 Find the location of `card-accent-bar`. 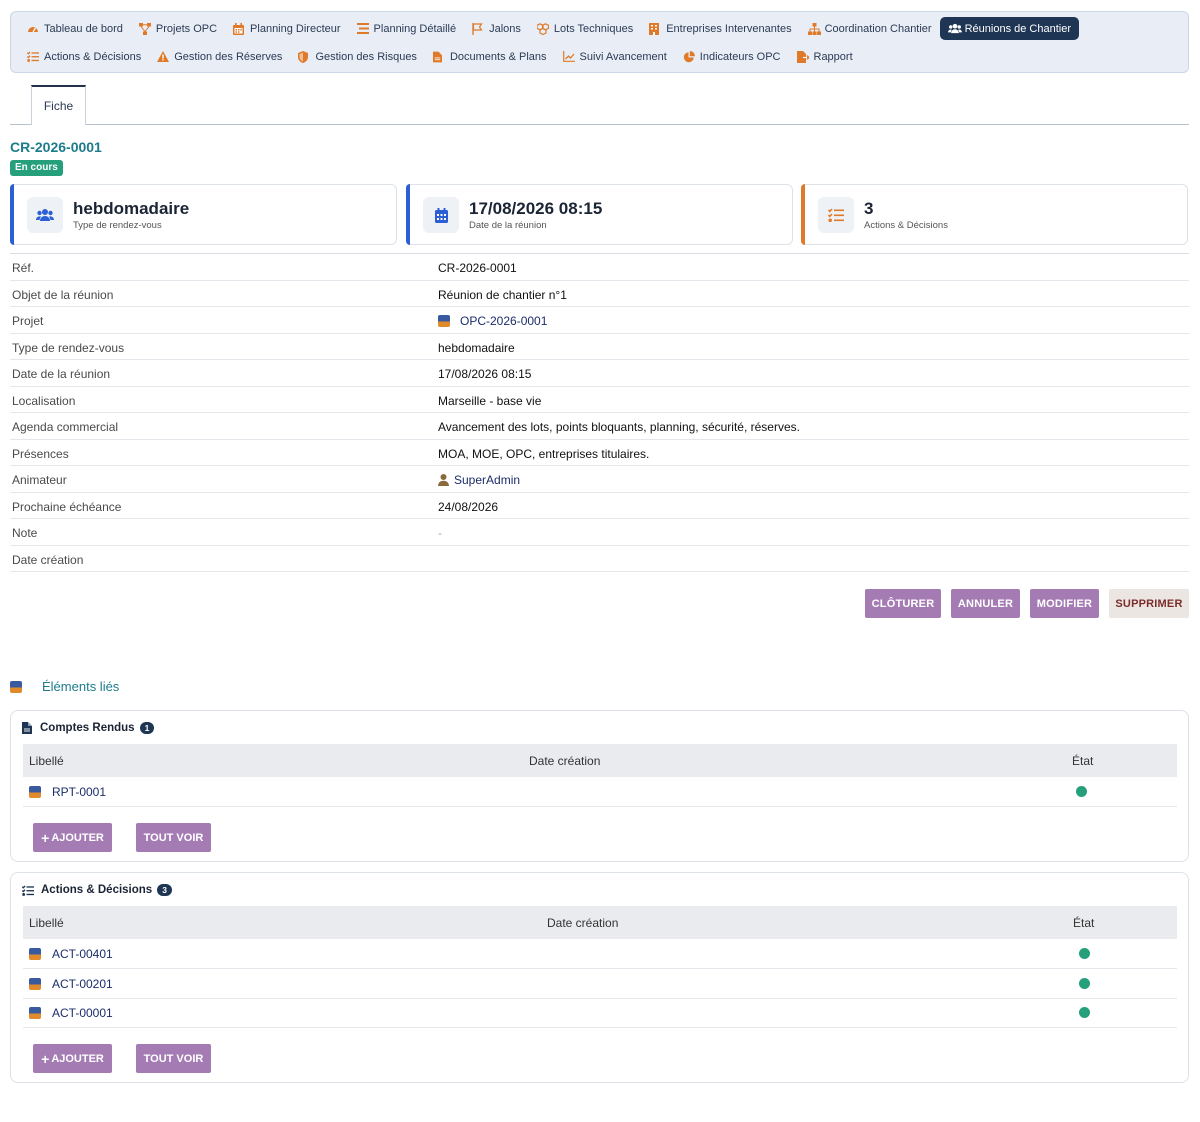

card-accent-bar is located at coordinates (408, 214).